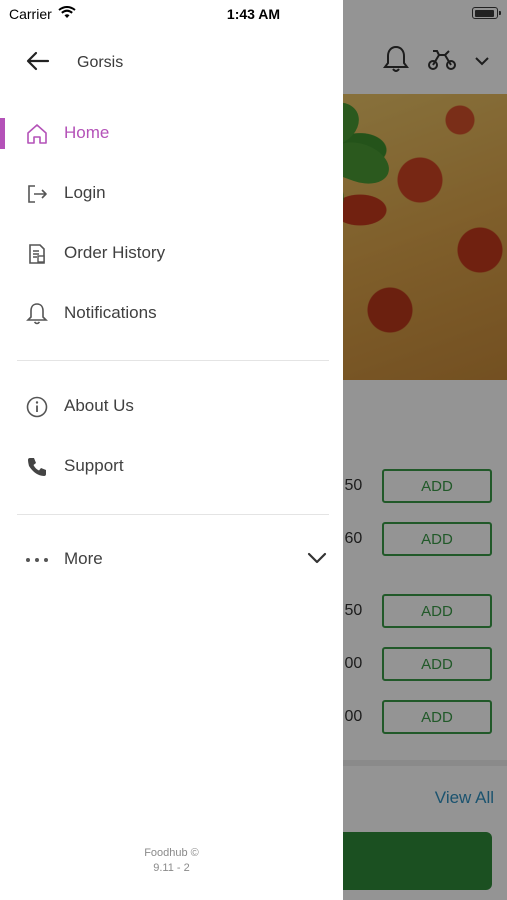 This screenshot has height=900, width=507. Describe the element at coordinates (317, 561) in the screenshot. I see `chevron-down-icon` at that location.